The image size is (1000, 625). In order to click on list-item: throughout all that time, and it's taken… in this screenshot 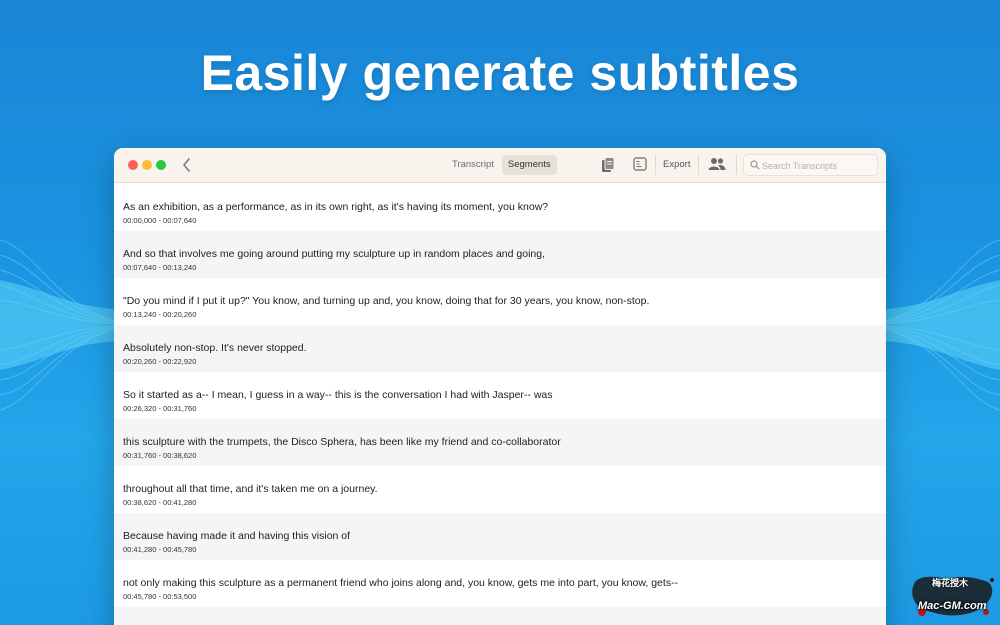, I will do `click(500, 489)`.